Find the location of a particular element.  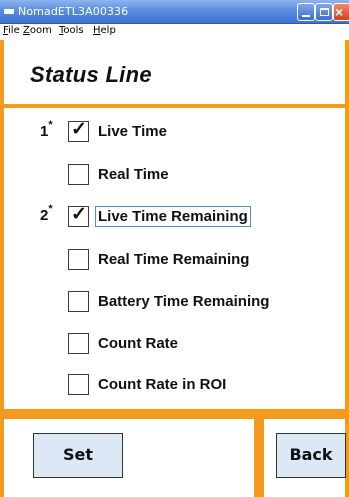

real-time-checkbox: ✓ is located at coordinates (78, 174).